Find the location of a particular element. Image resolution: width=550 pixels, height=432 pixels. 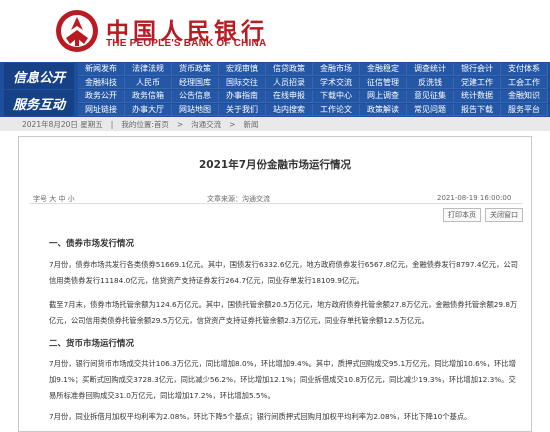

nav-item: 支付体系 is located at coordinates (524, 69).